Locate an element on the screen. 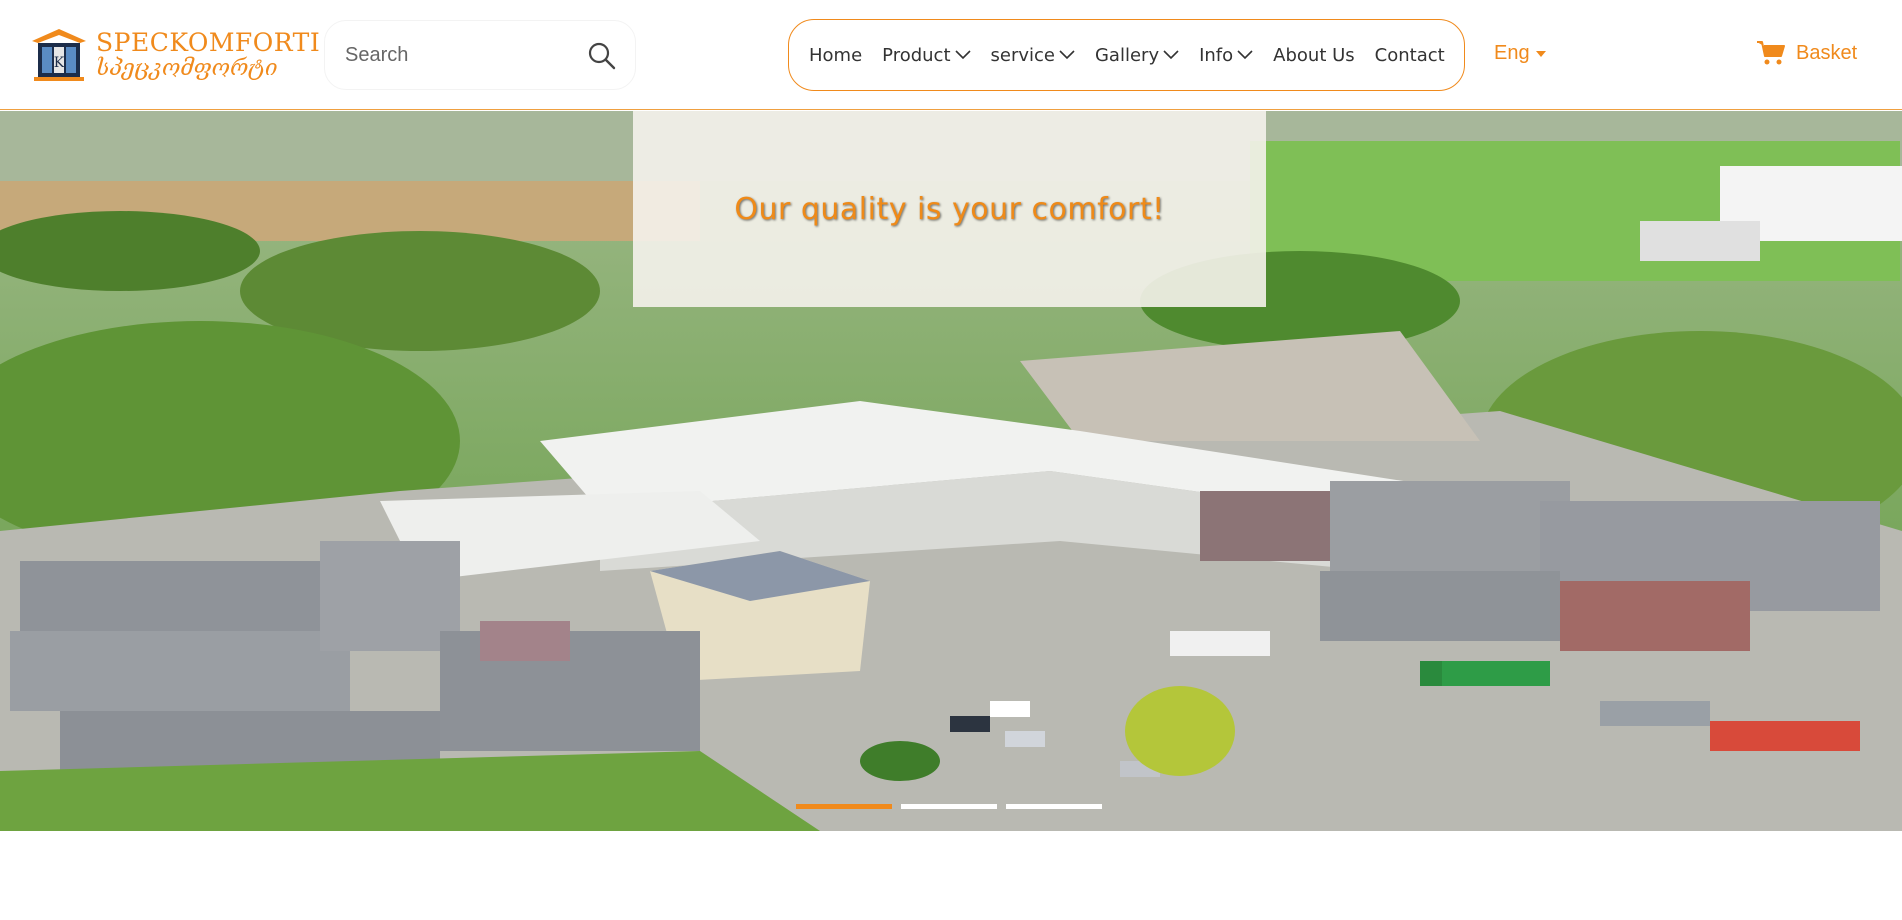 The width and height of the screenshot is (1902, 920). nav-item-label: About Us is located at coordinates (1314, 55).